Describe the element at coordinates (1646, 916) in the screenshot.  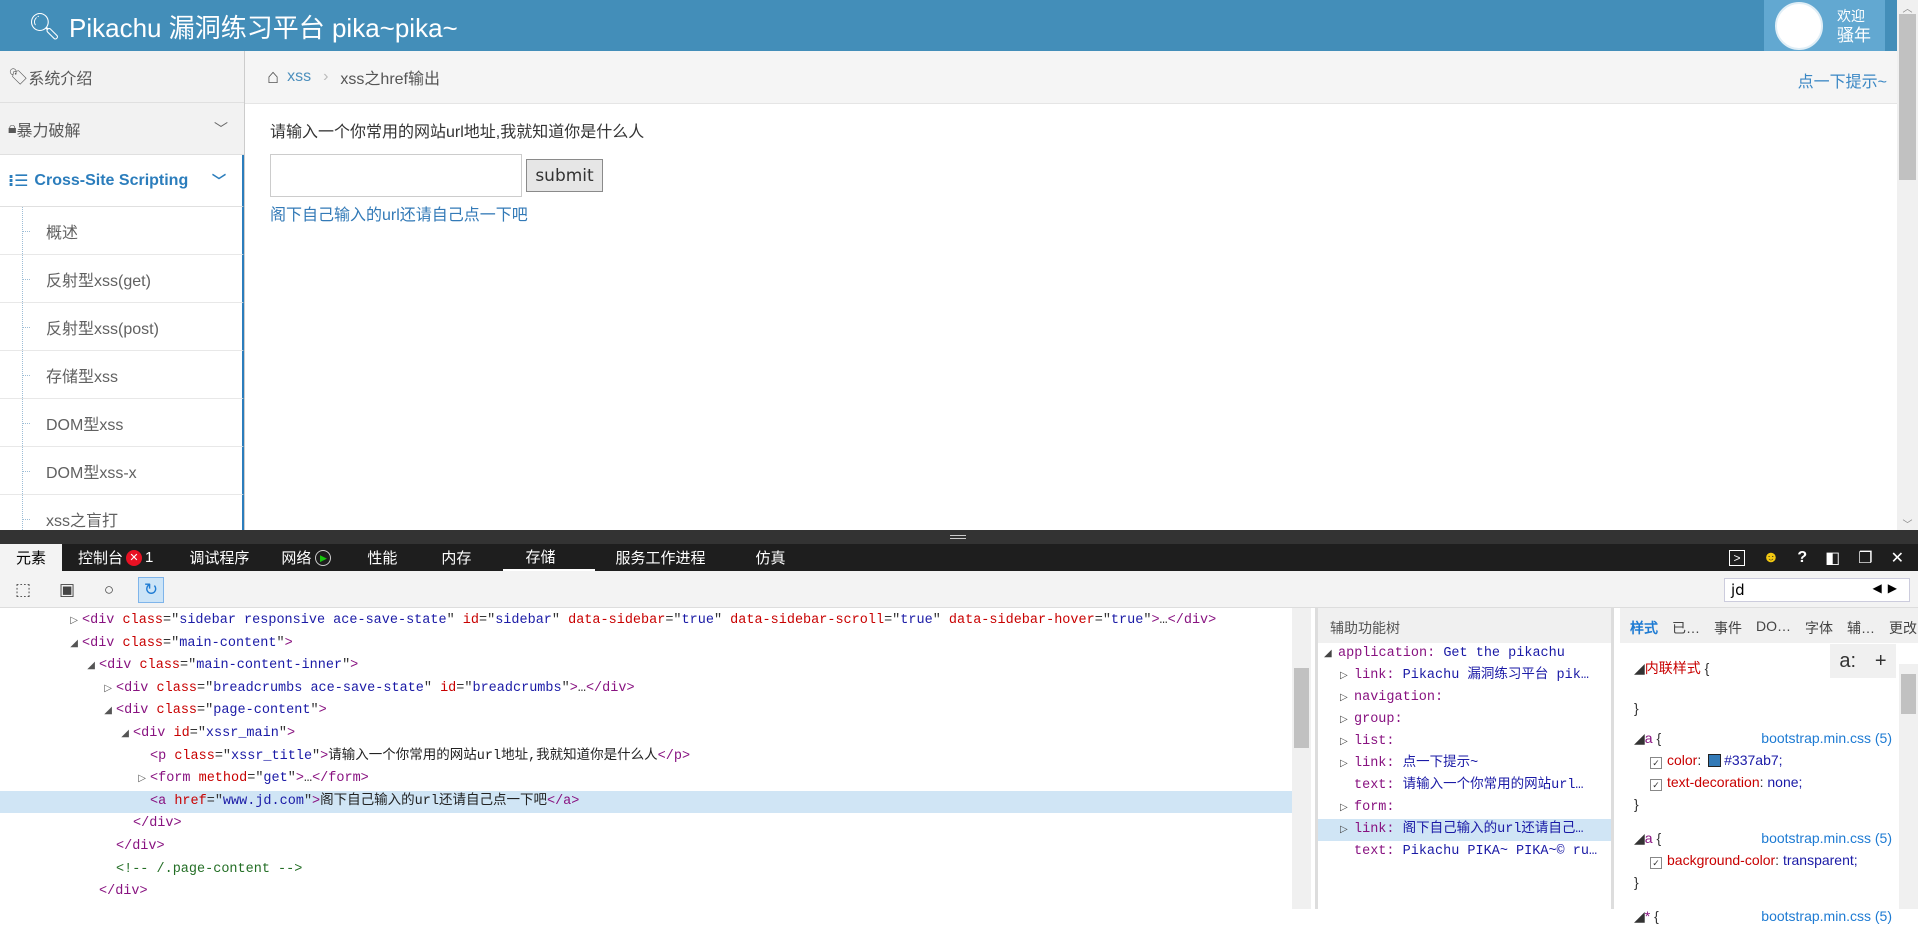
I see `css-rule-selector: ◢* {` at that location.